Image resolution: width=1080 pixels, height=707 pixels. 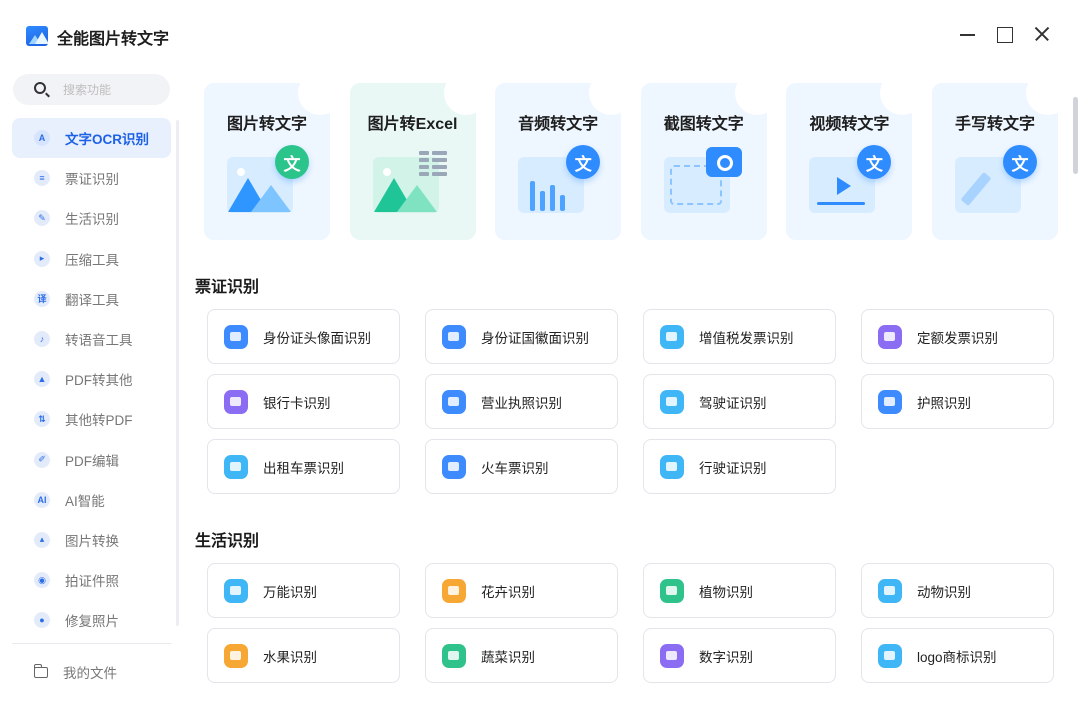 What do you see at coordinates (40, 670) in the screenshot?
I see `folder-icon` at bounding box center [40, 670].